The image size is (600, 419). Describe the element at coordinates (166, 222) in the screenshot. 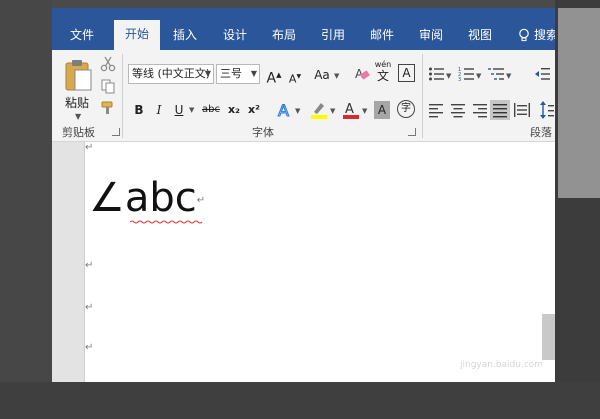

I see `spellcheck-squiggle` at that location.